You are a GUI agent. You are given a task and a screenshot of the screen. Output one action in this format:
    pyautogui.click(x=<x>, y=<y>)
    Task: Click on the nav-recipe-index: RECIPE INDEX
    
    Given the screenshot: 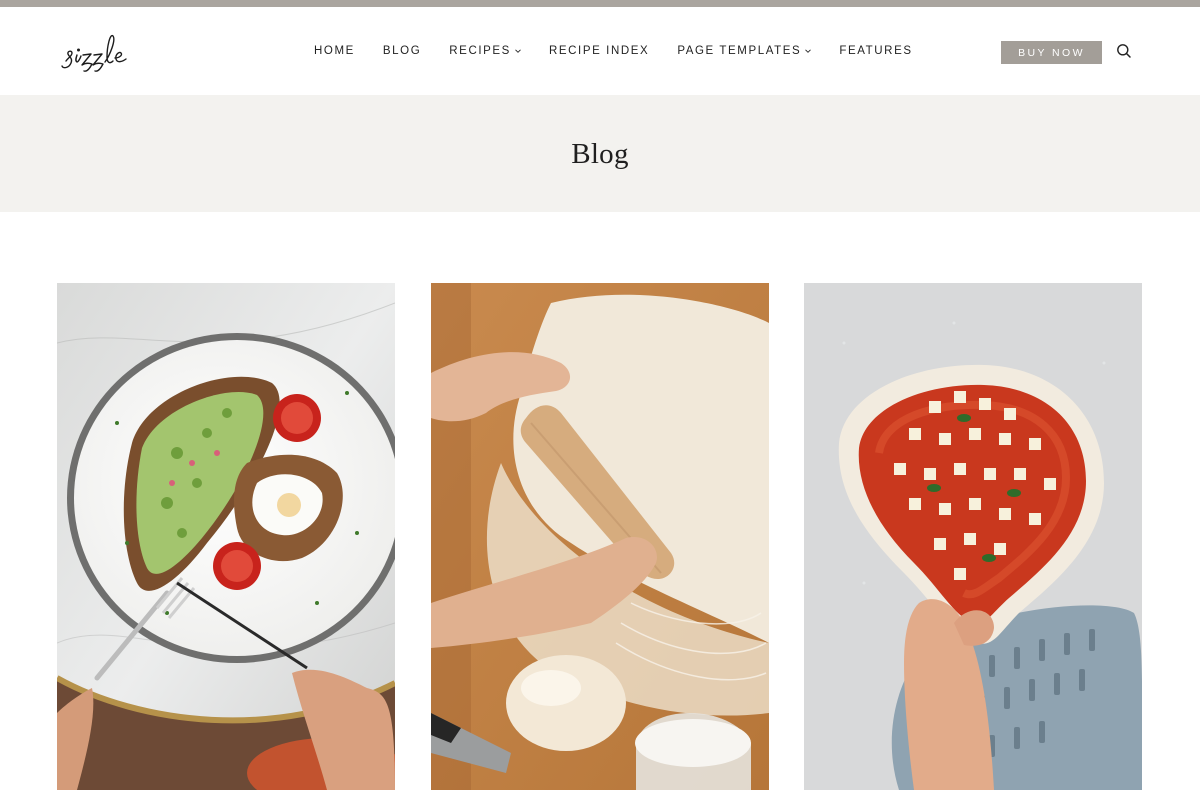 What is the action you would take?
    pyautogui.click(x=599, y=51)
    